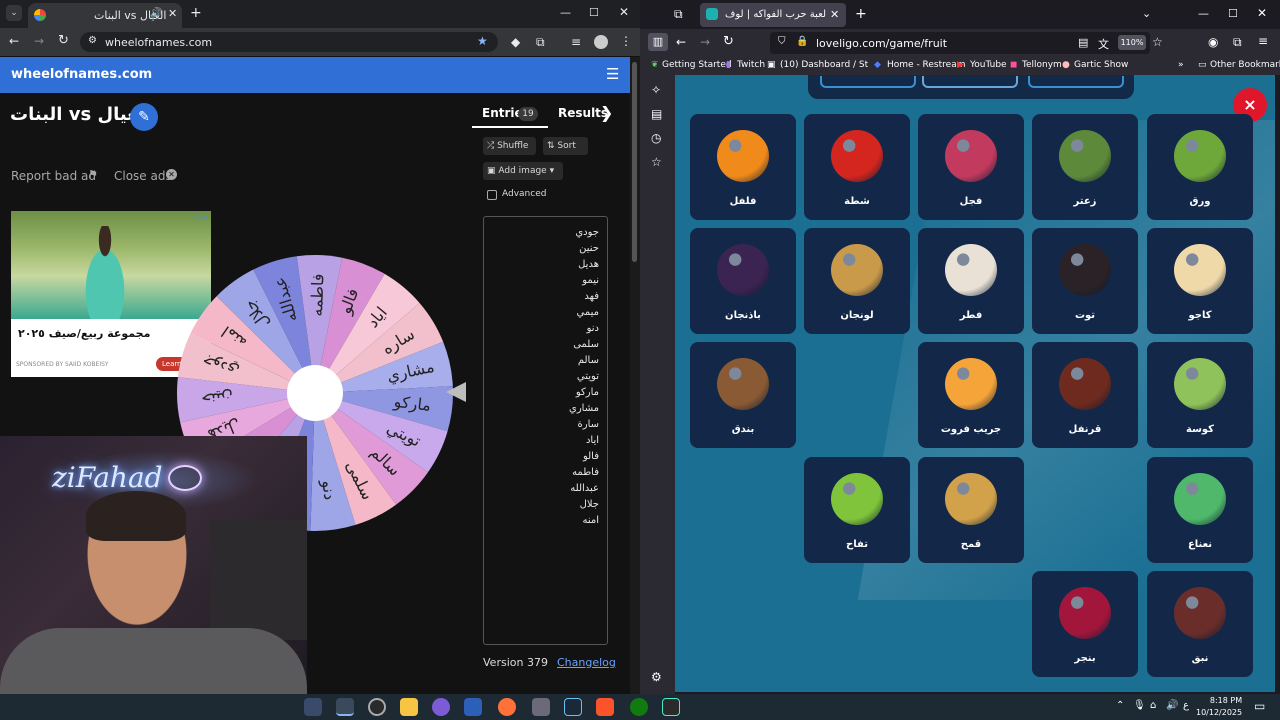 This screenshot has height=720, width=1280. I want to click on right-bookmark-star-icon: ☆, so click(1157, 42).